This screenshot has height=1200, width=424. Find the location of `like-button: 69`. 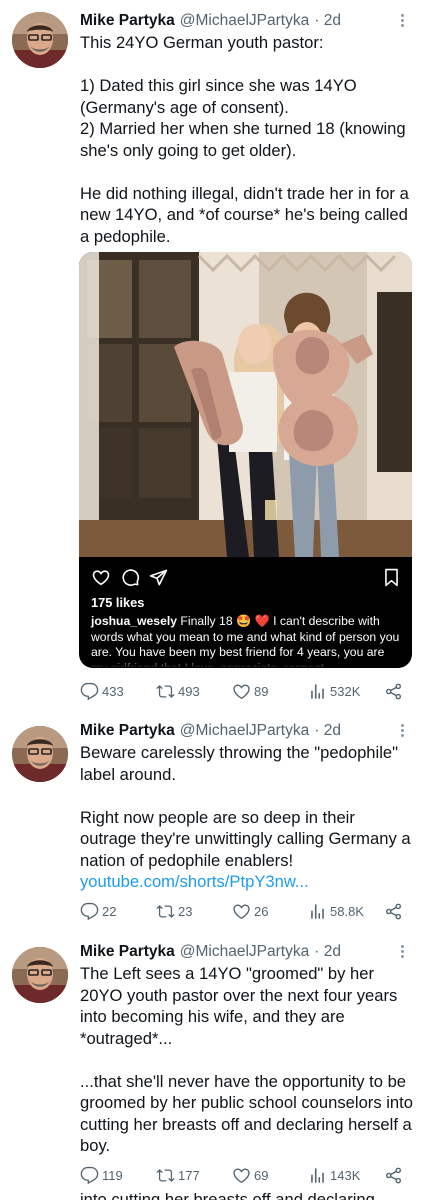

like-button: 69 is located at coordinates (250, 1175).